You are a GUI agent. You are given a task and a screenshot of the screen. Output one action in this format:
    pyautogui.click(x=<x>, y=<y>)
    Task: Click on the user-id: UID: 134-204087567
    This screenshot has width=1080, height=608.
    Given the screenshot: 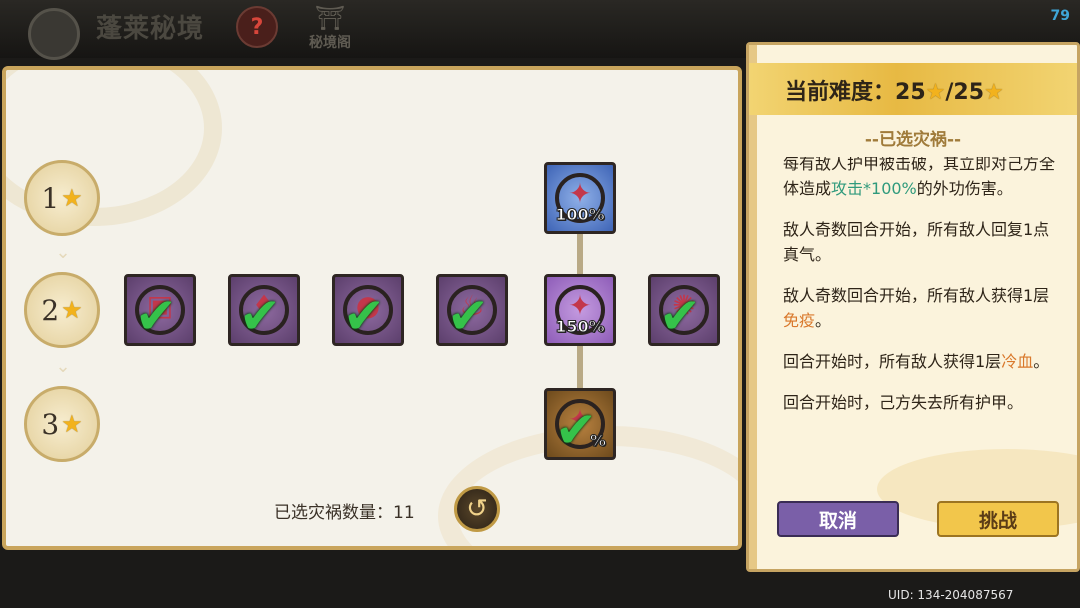 What is the action you would take?
    pyautogui.click(x=951, y=595)
    